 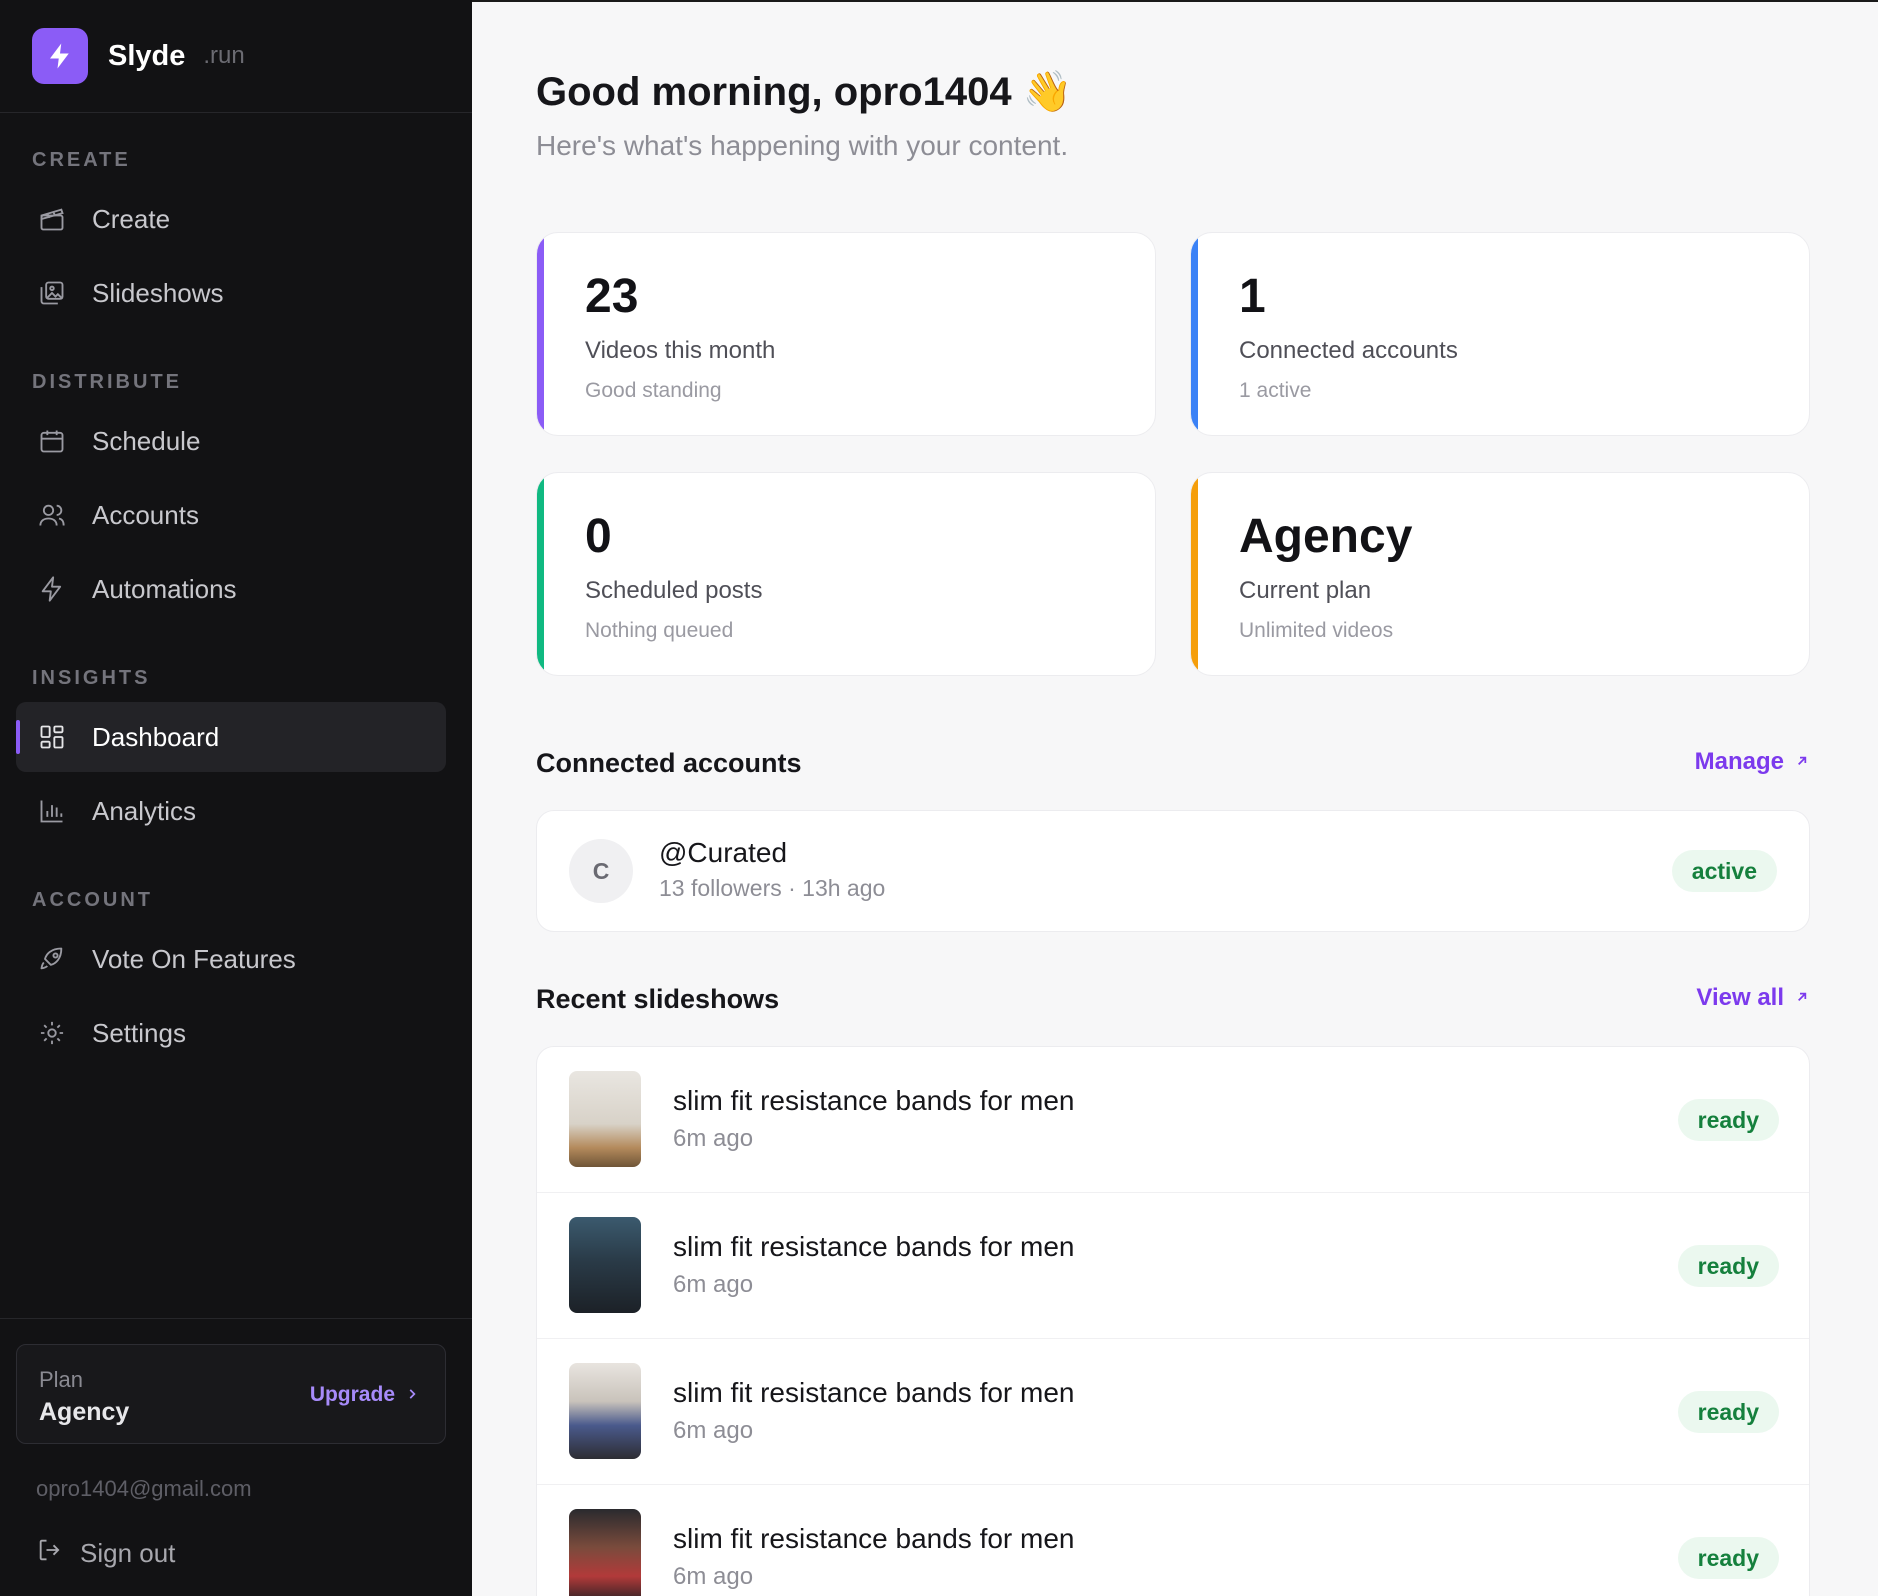 I want to click on plan-box: Plan Agency Upgrade, so click(x=231, y=1394).